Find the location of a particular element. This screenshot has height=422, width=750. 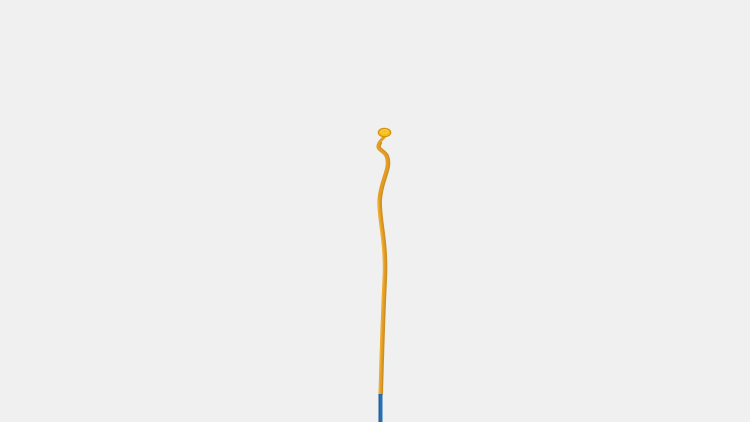

base-sheath is located at coordinates (380, 408).